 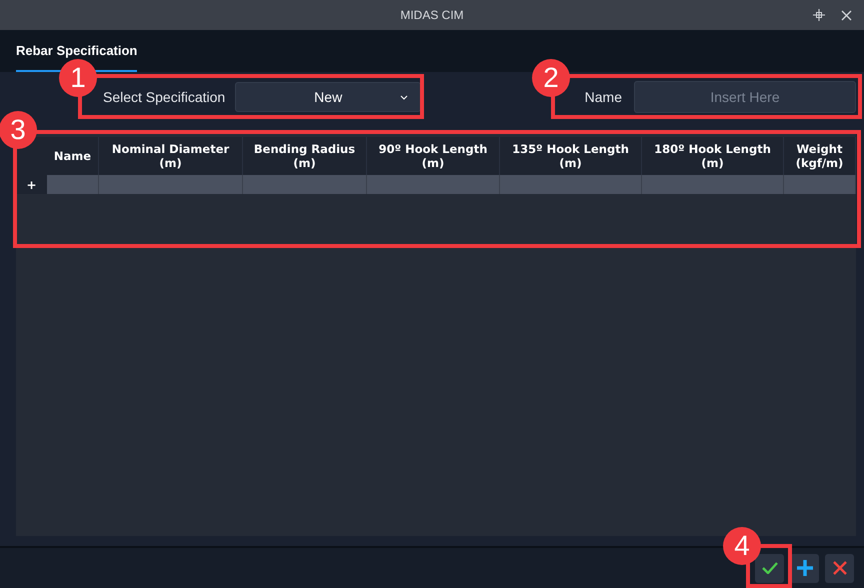 What do you see at coordinates (713, 156) in the screenshot?
I see `column-header: 180º Hook Length (m)` at bounding box center [713, 156].